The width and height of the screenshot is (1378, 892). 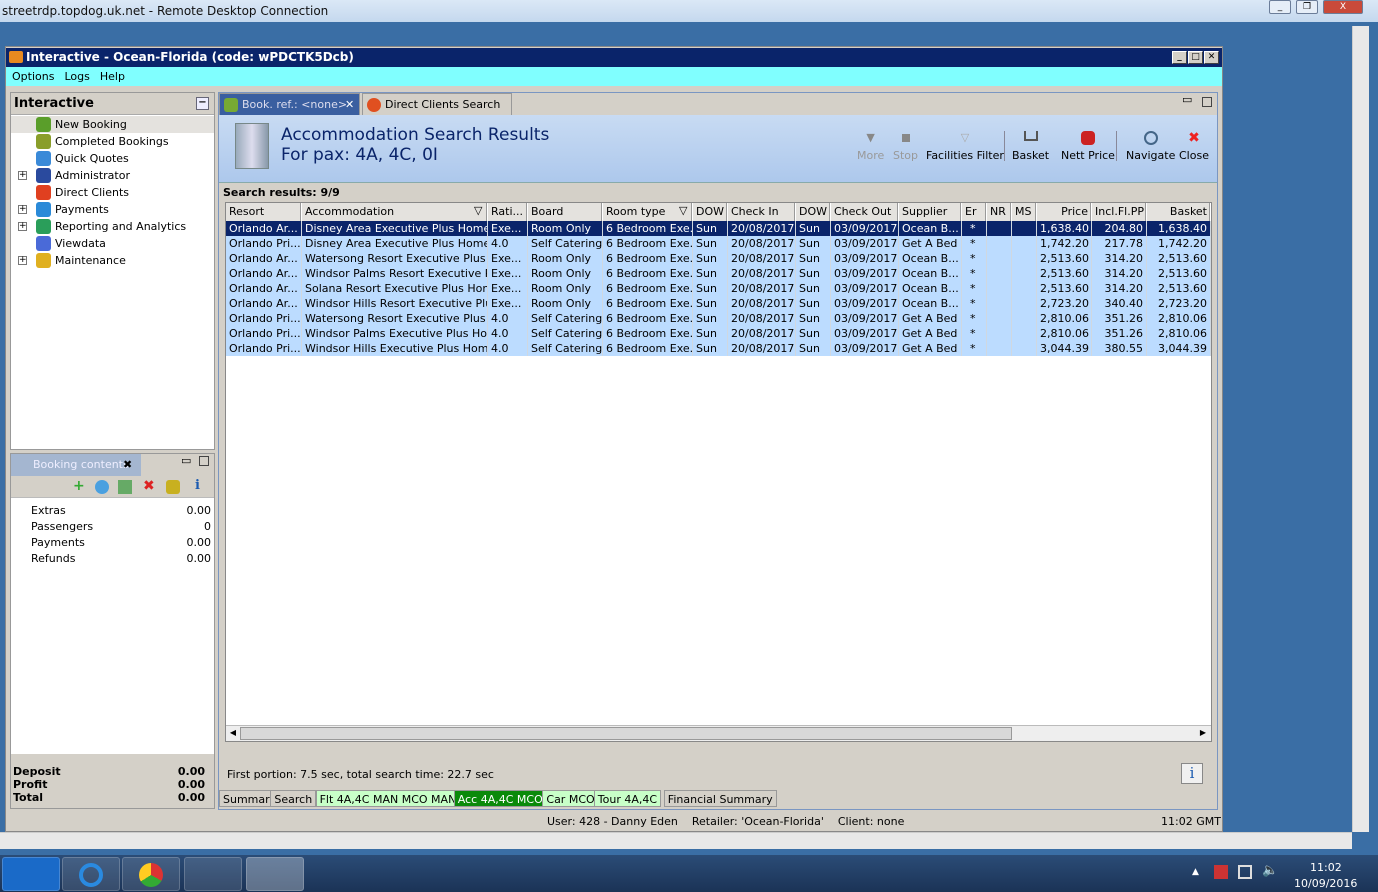 What do you see at coordinates (1221, 872) in the screenshot?
I see `action-center-icon` at bounding box center [1221, 872].